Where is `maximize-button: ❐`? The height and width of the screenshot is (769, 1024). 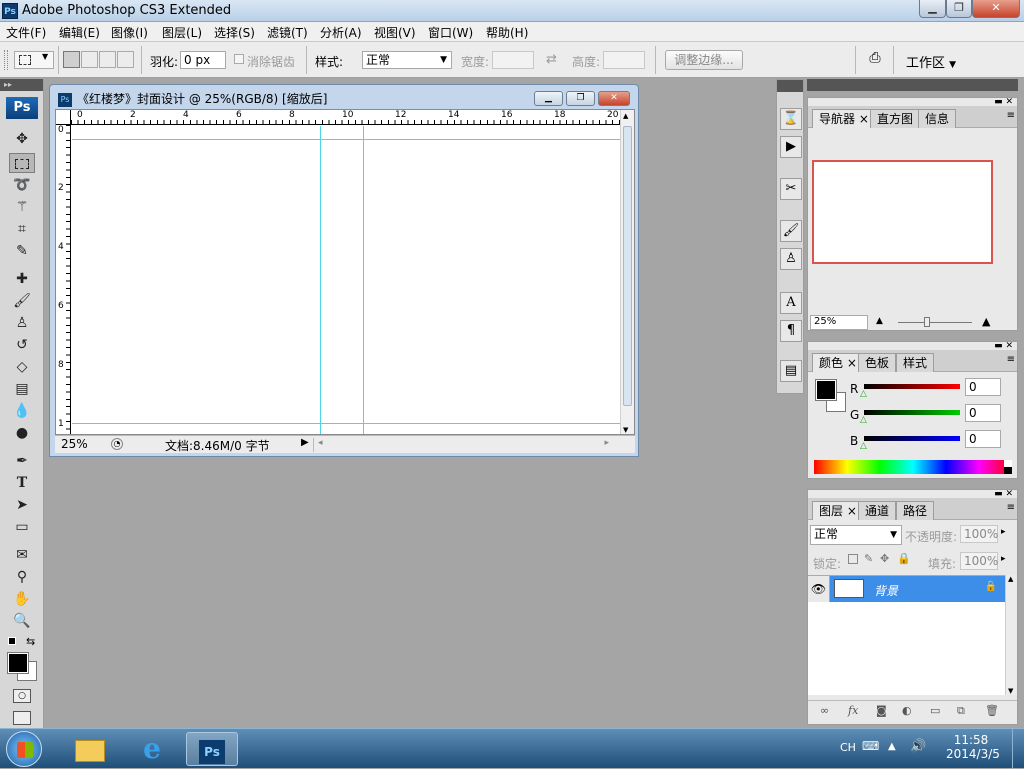 maximize-button: ❐ is located at coordinates (959, 9).